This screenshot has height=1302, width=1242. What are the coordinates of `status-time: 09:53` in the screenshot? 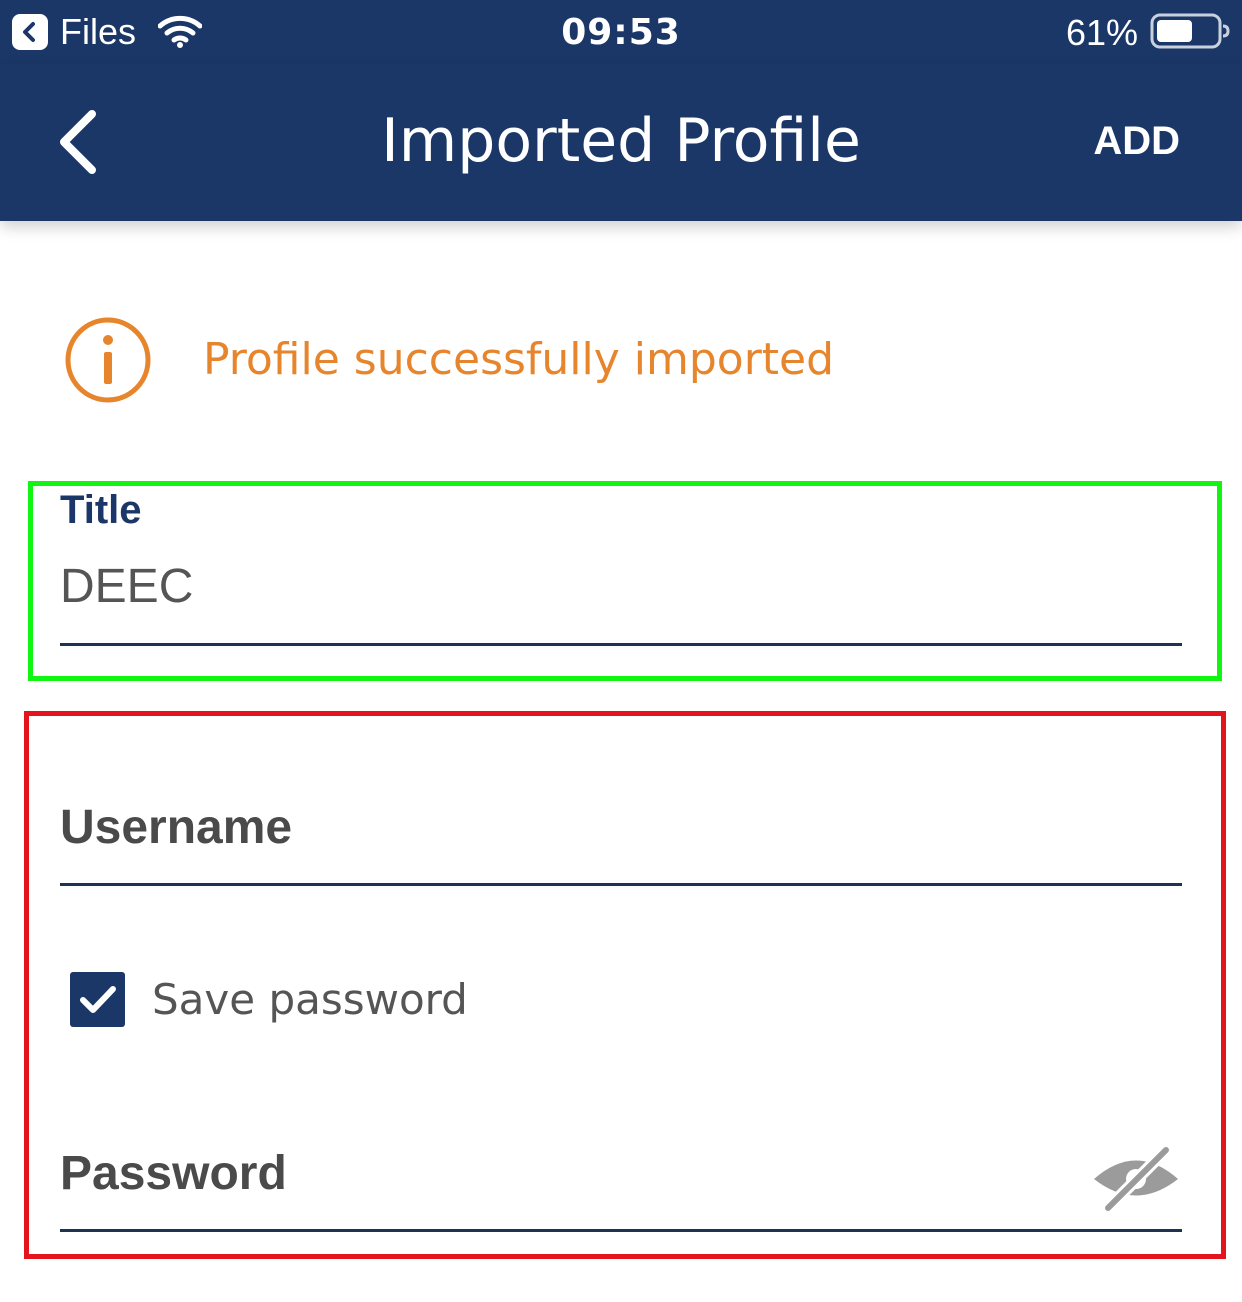 It's located at (621, 32).